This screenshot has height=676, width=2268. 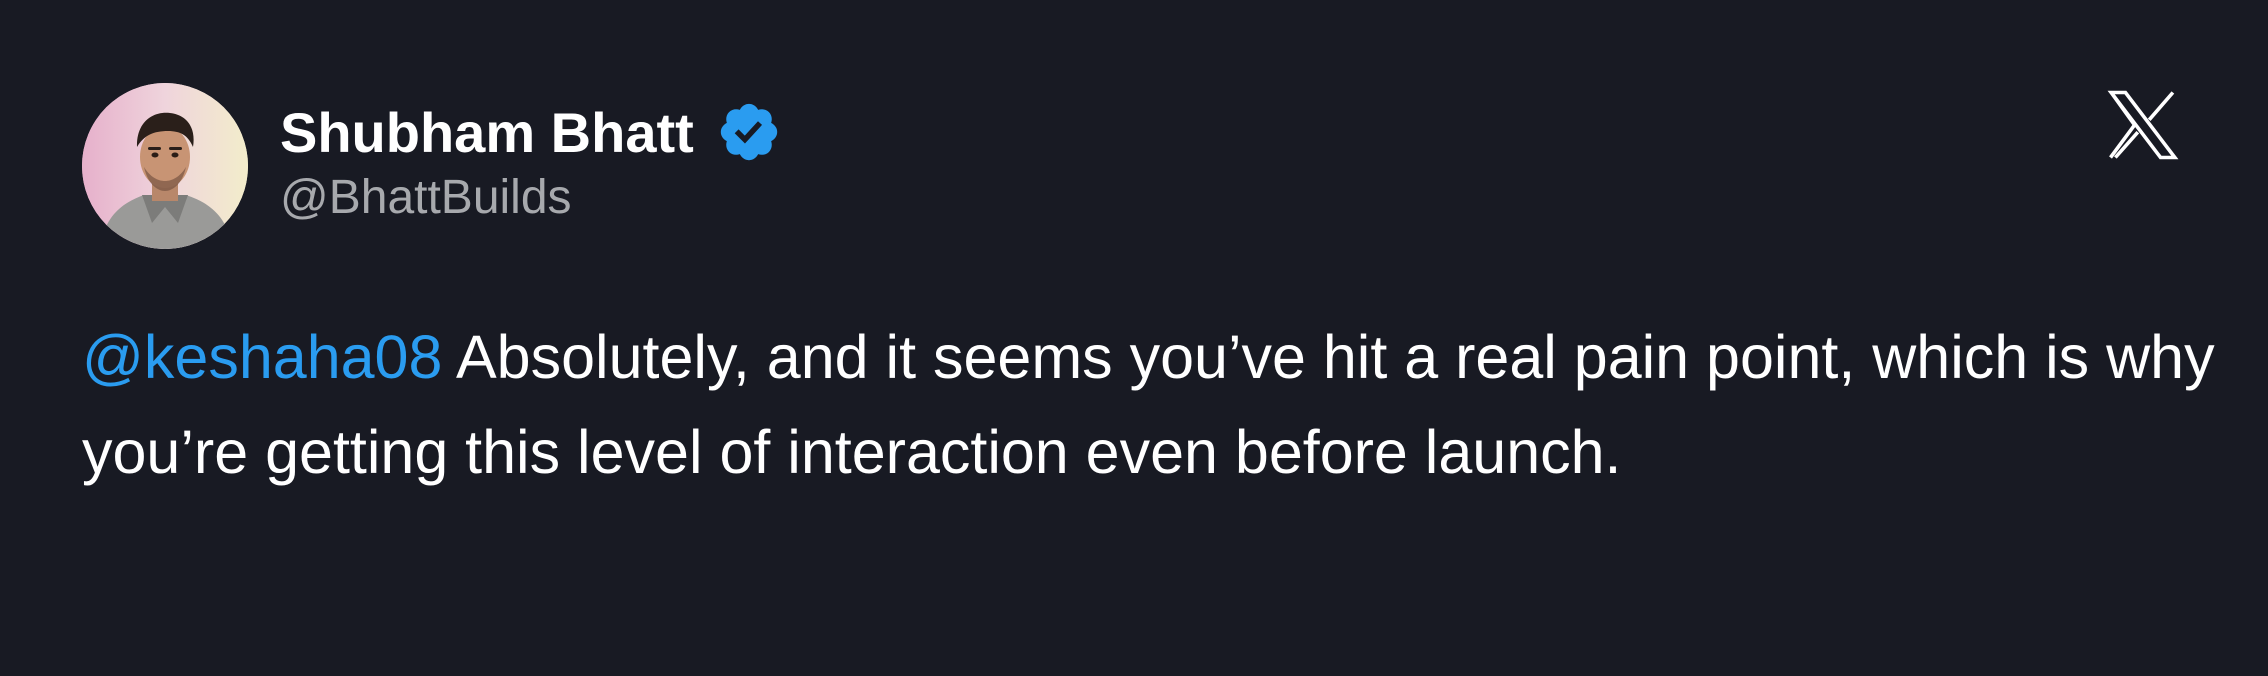 What do you see at coordinates (2143, 125) in the screenshot?
I see `x-logo-icon` at bounding box center [2143, 125].